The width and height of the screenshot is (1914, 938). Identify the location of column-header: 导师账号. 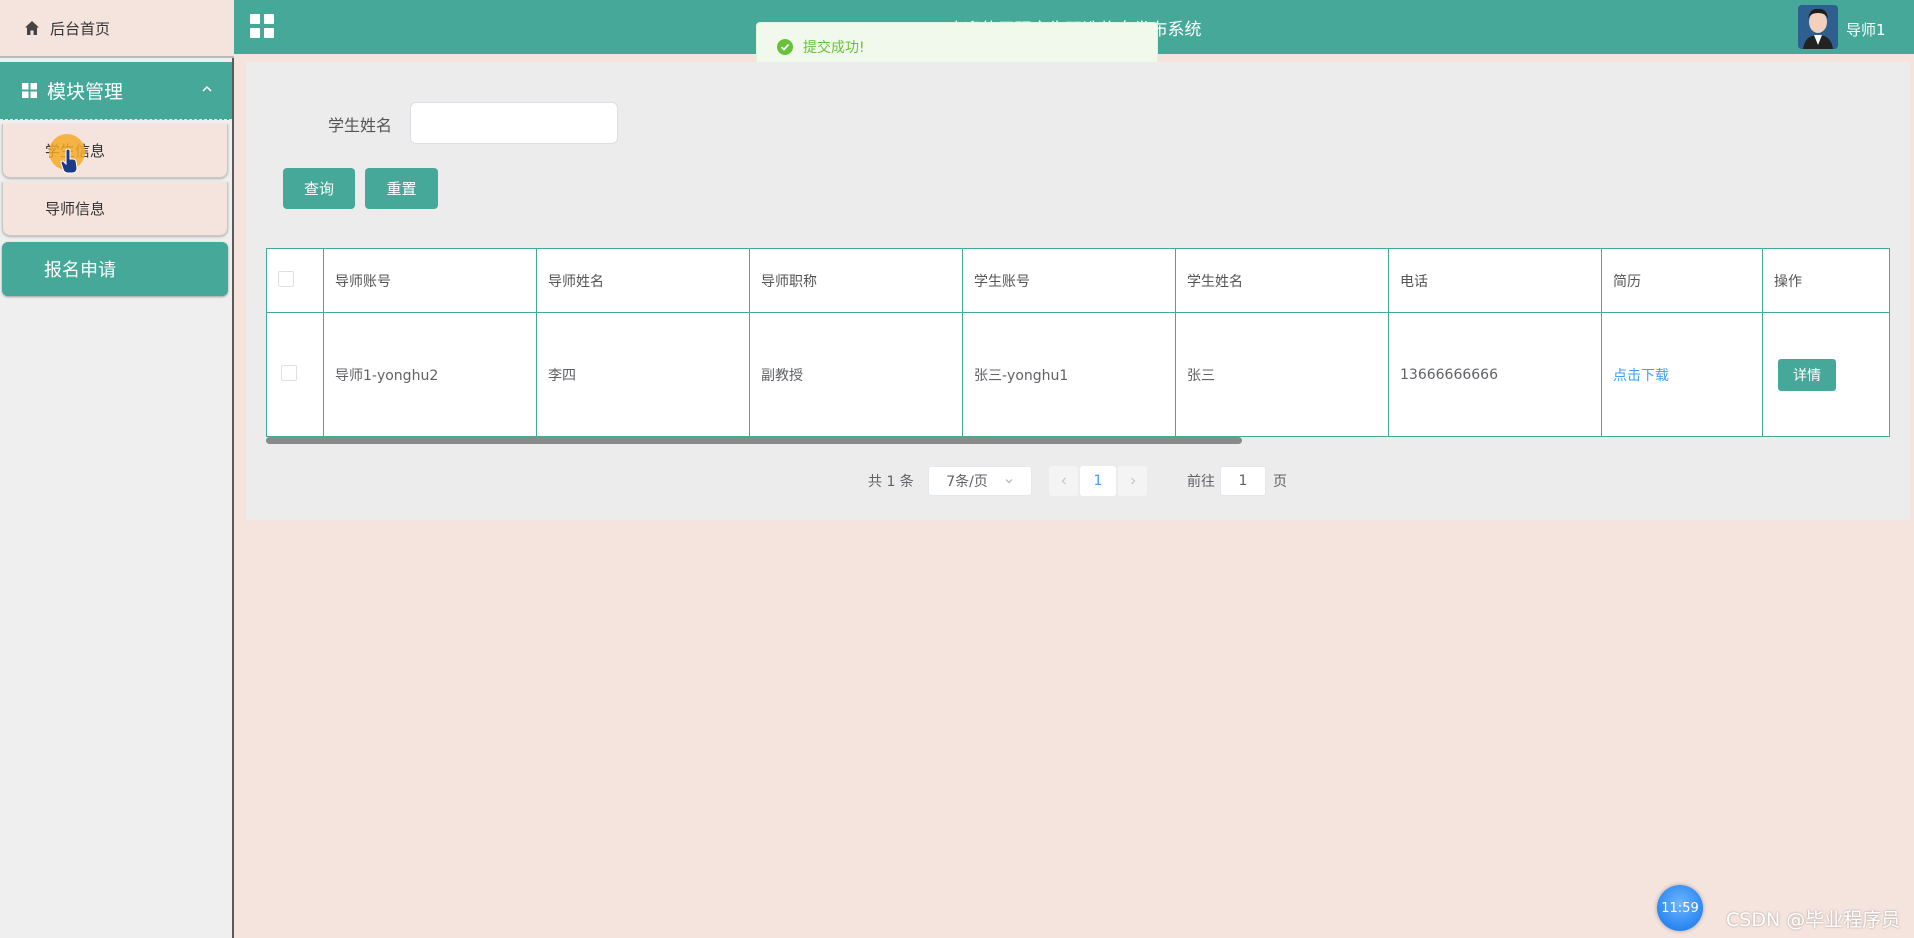
(430, 280).